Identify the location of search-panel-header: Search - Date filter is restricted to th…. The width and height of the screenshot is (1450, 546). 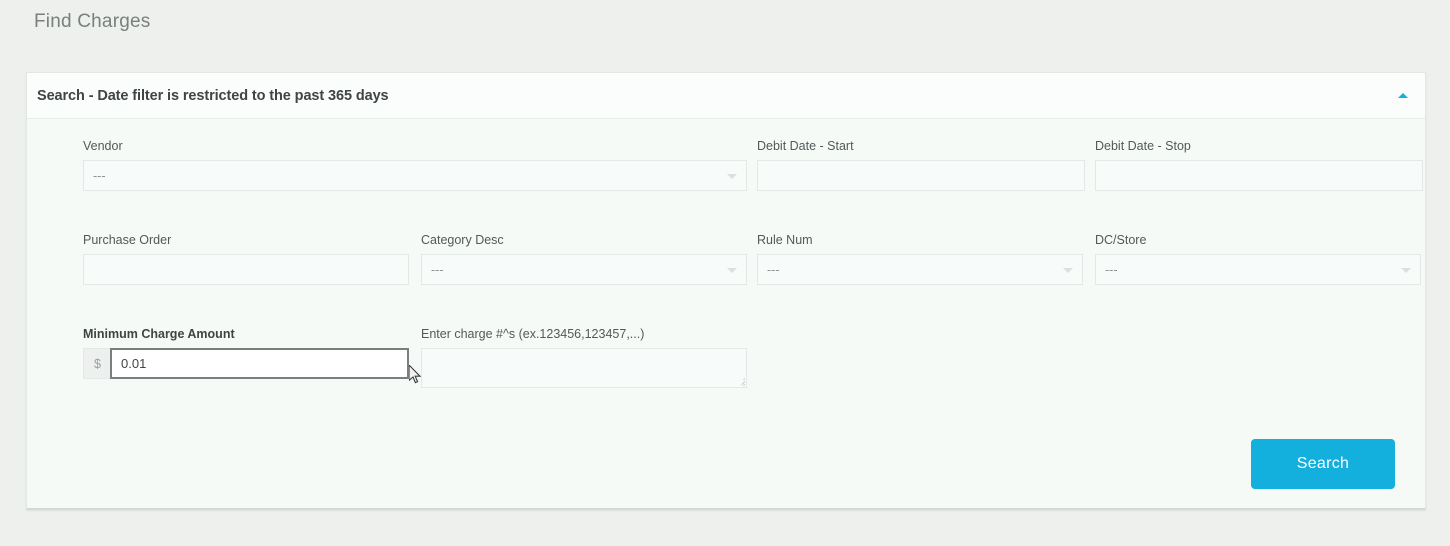
(726, 96).